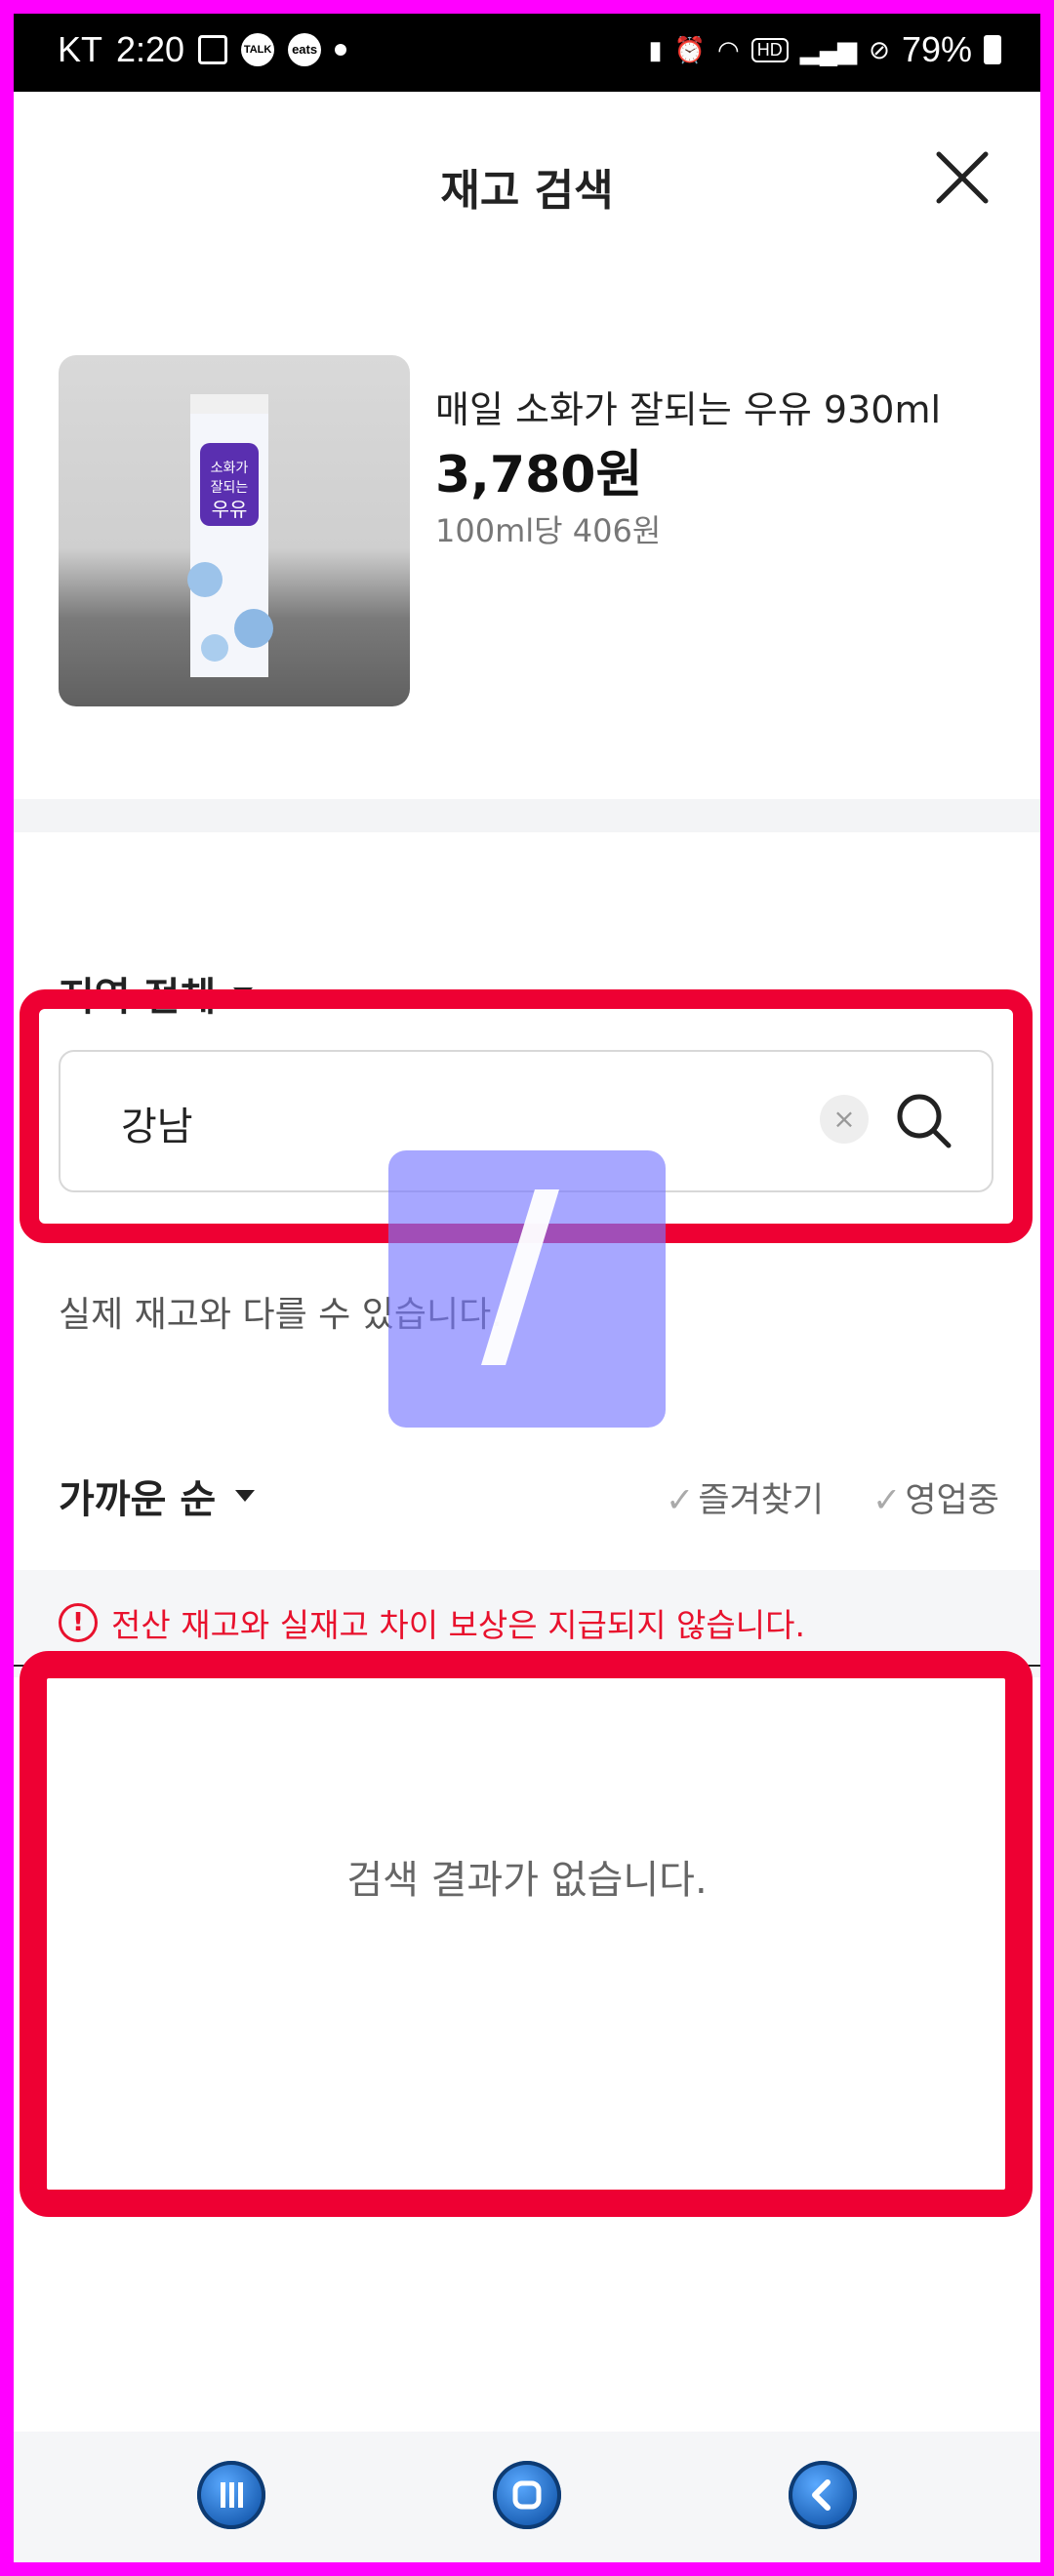 The width and height of the screenshot is (1054, 2576). What do you see at coordinates (761, 1500) in the screenshot?
I see `favorites-label: 즐겨찾기` at bounding box center [761, 1500].